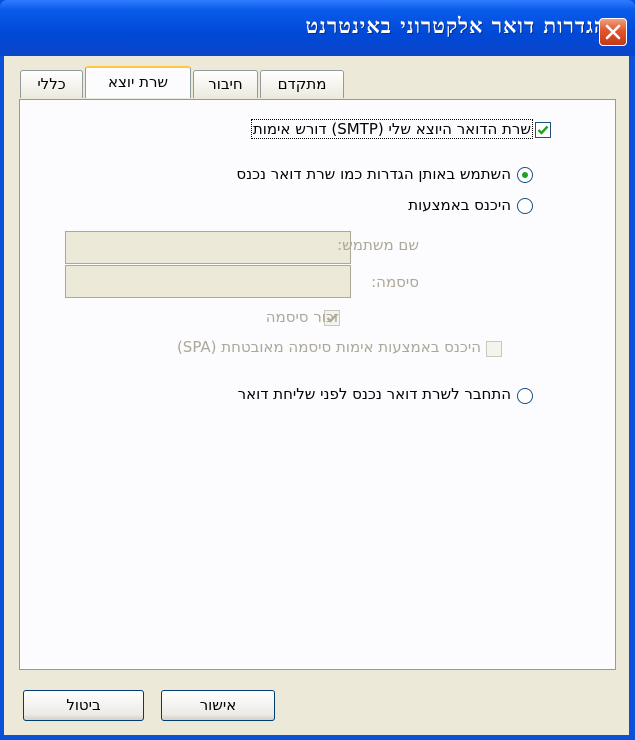 Image resolution: width=635 pixels, height=740 pixels. What do you see at coordinates (51, 84) in the screenshot?
I see `tab-general: כללי` at bounding box center [51, 84].